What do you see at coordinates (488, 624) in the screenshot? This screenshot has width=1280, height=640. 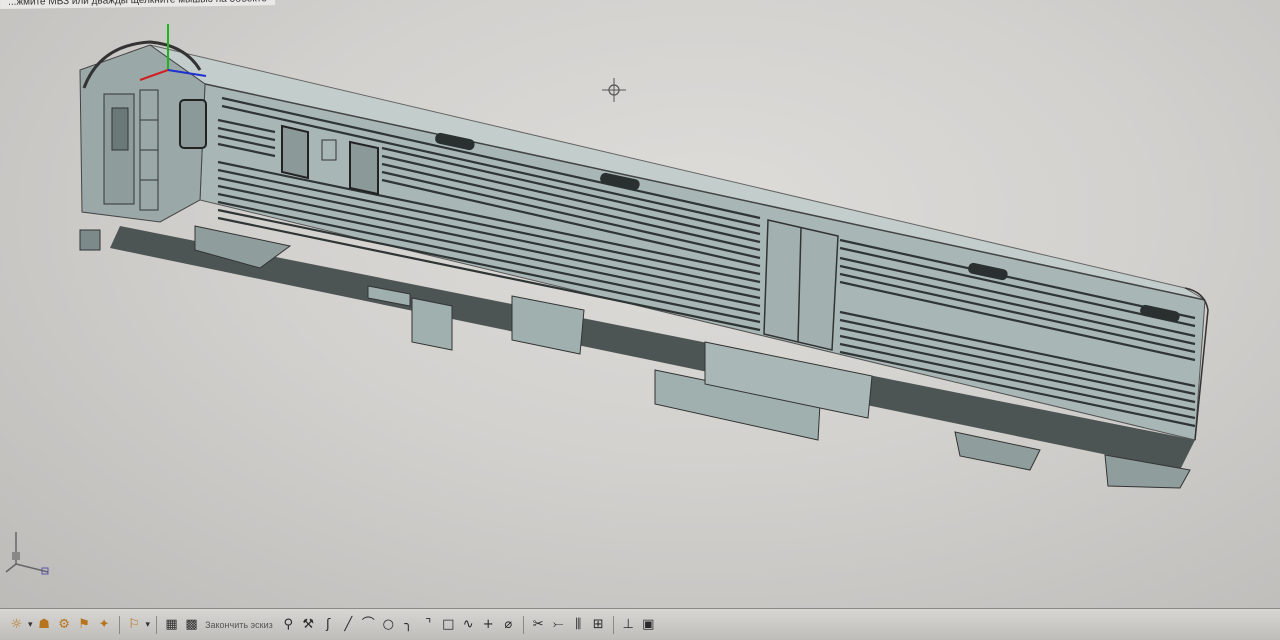 I see `point-icon: +` at bounding box center [488, 624].